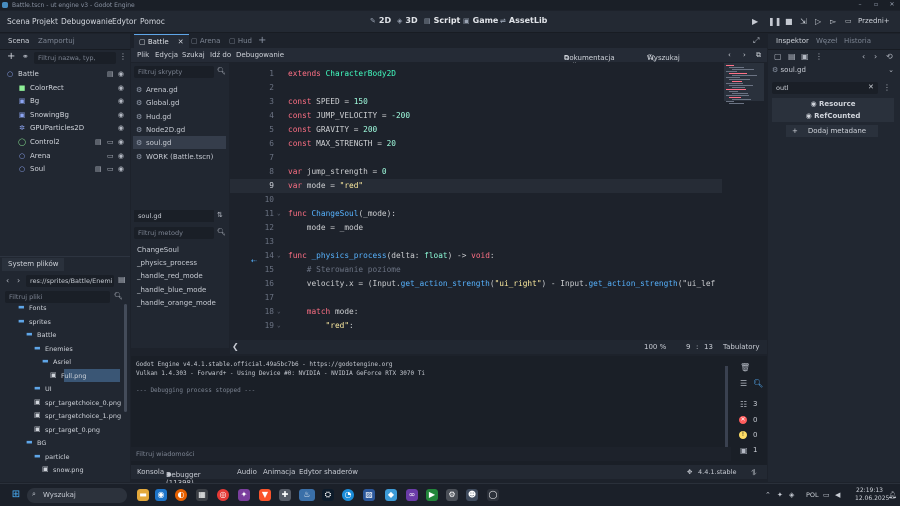 The height and width of the screenshot is (506, 900). Describe the element at coordinates (476, 228) in the screenshot. I see `code-line: 12 mode = _mode` at that location.